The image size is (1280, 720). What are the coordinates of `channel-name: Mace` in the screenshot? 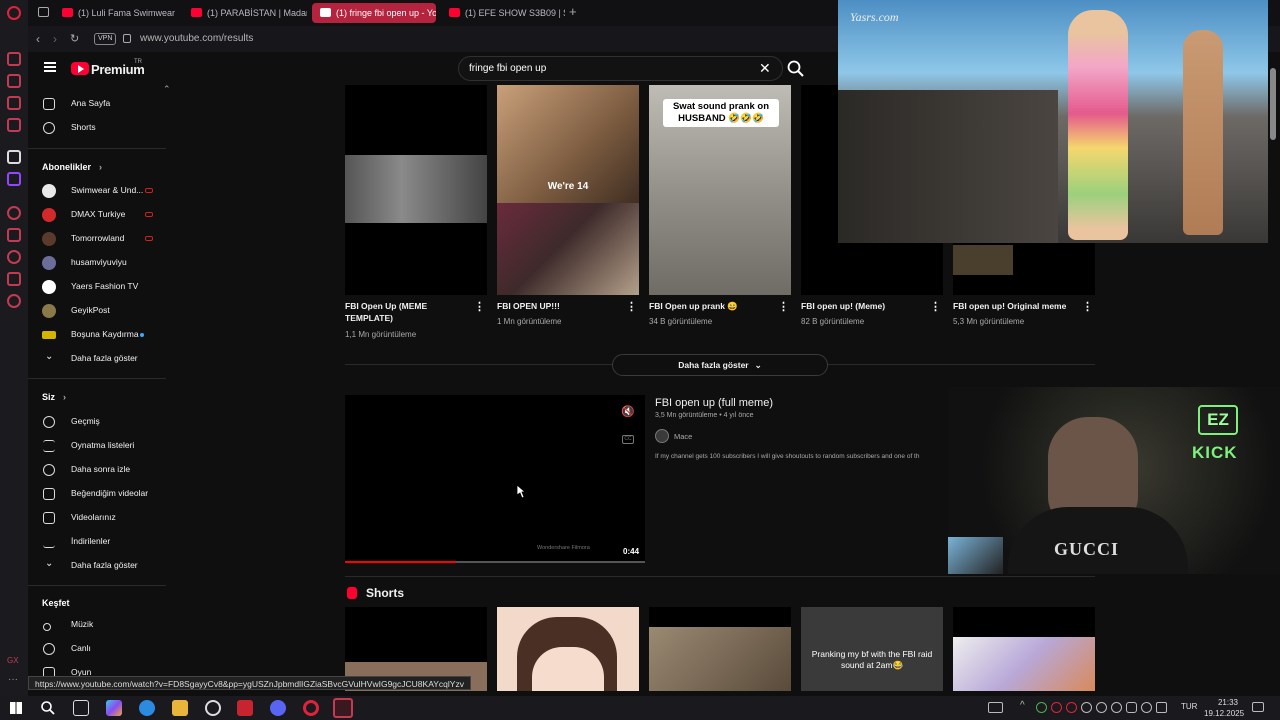 It's located at (683, 436).